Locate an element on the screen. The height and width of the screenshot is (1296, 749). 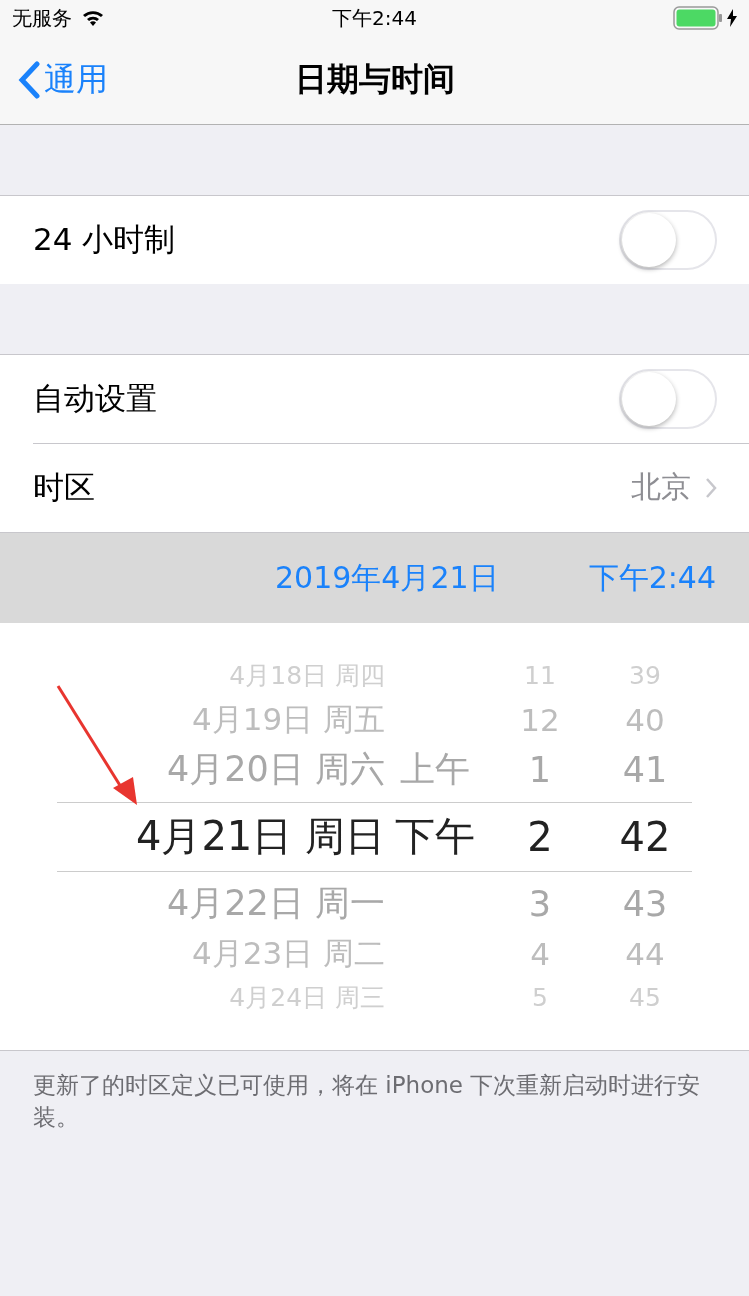
picker-hour: 12 is located at coordinates (540, 719).